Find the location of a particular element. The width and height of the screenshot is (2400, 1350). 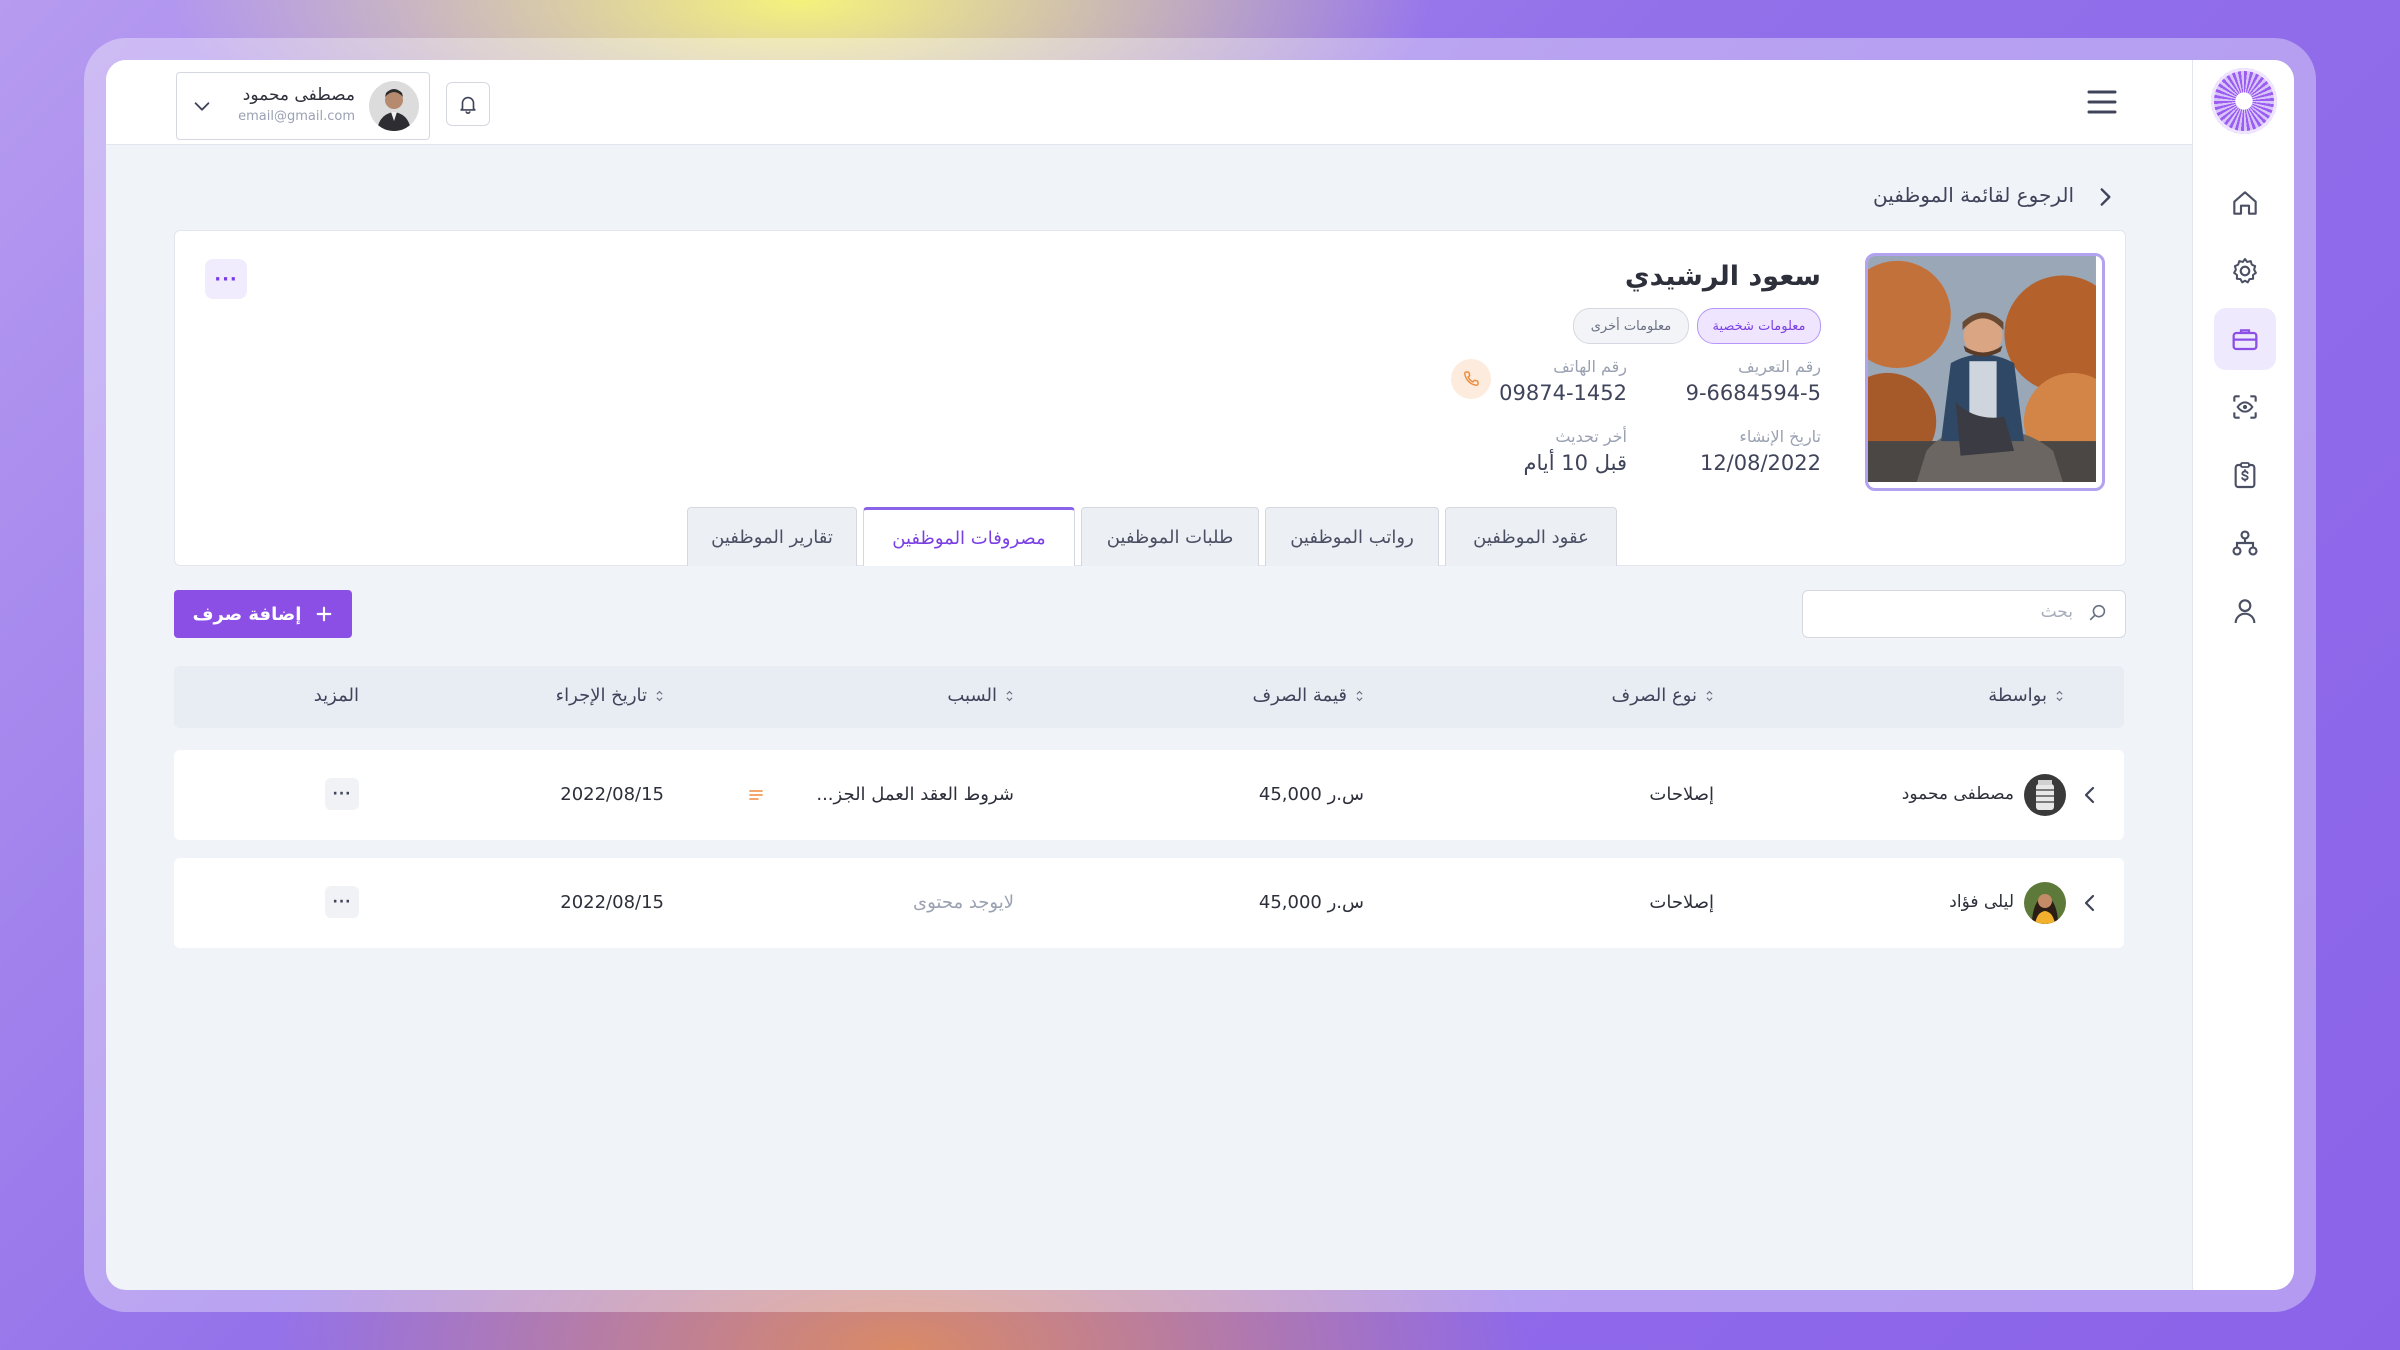

clipboard-dollar-icon is located at coordinates (2245, 475).